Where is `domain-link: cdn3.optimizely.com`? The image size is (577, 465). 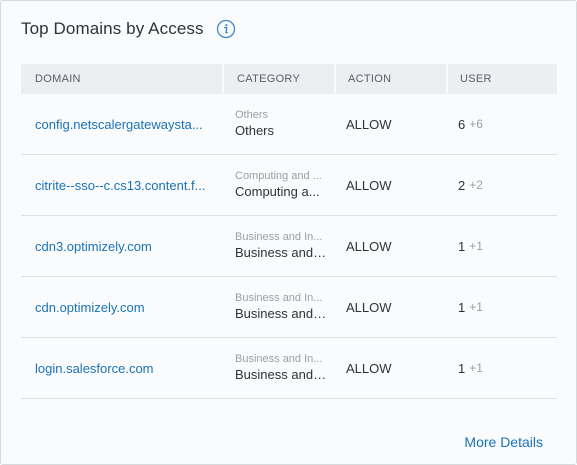 domain-link: cdn3.optimizely.com is located at coordinates (93, 246).